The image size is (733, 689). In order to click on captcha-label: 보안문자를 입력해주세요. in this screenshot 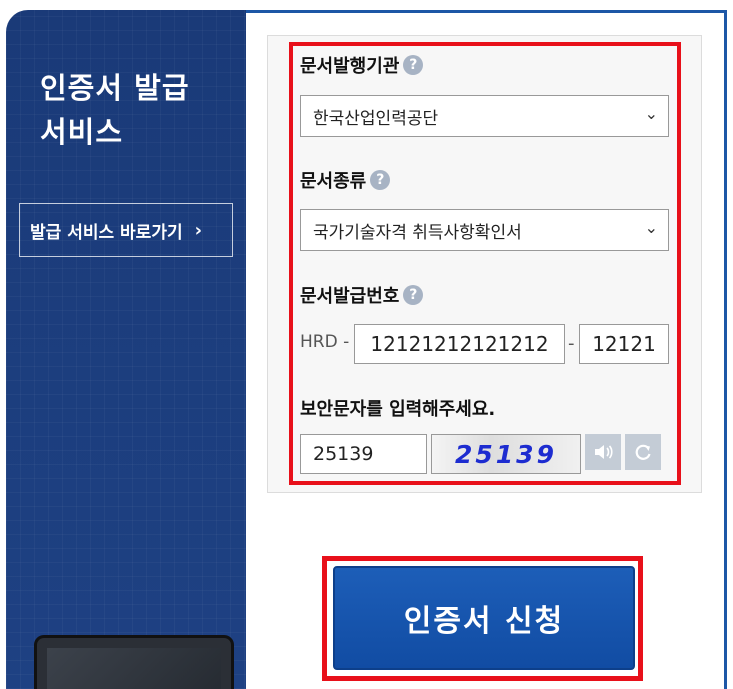, I will do `click(397, 408)`.